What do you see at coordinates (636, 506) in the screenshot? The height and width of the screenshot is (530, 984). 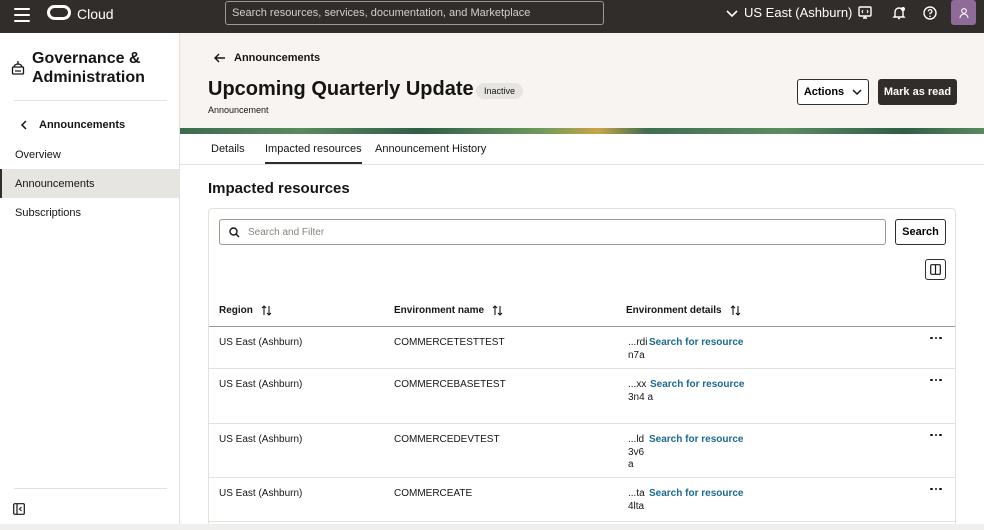 I see `detail-rest: 4lta` at bounding box center [636, 506].